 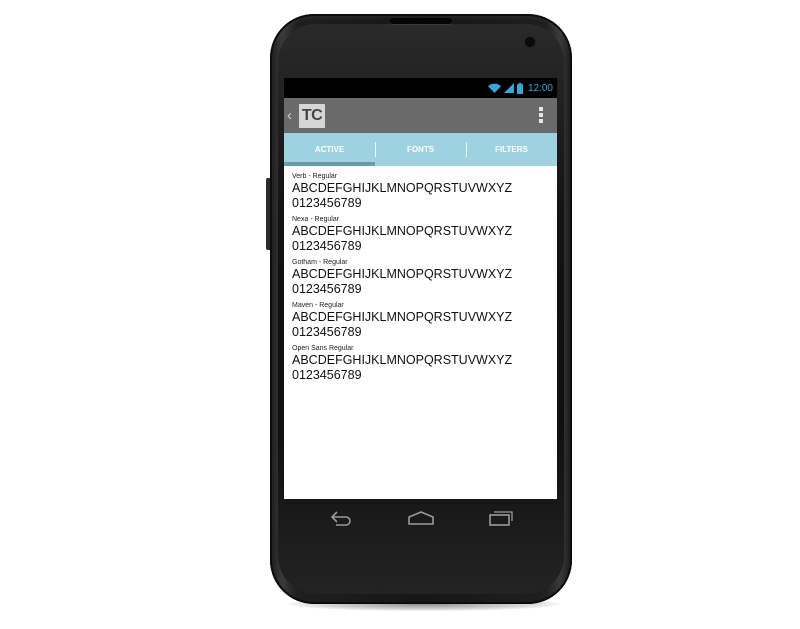 I want to click on home-icon, so click(x=421, y=520).